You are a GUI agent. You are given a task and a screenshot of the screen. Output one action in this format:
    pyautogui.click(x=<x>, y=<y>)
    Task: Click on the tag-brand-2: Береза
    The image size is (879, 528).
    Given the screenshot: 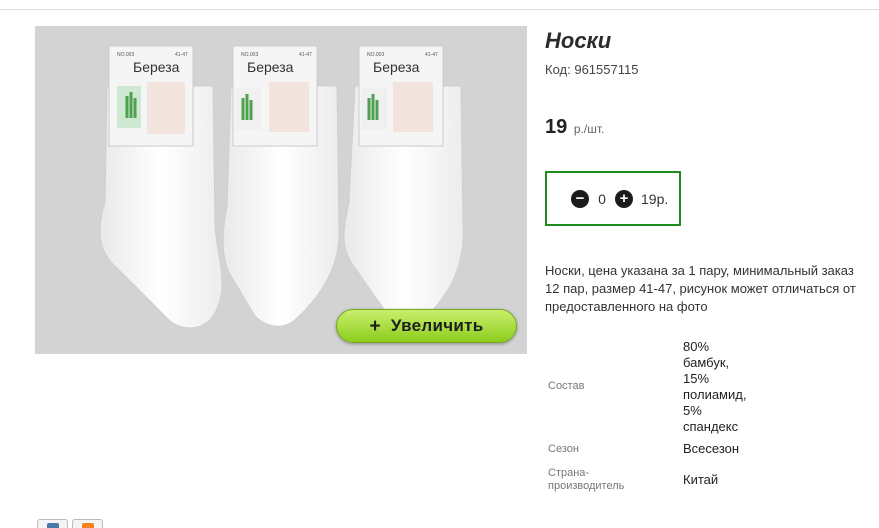 What is the action you would take?
    pyautogui.click(x=270, y=67)
    